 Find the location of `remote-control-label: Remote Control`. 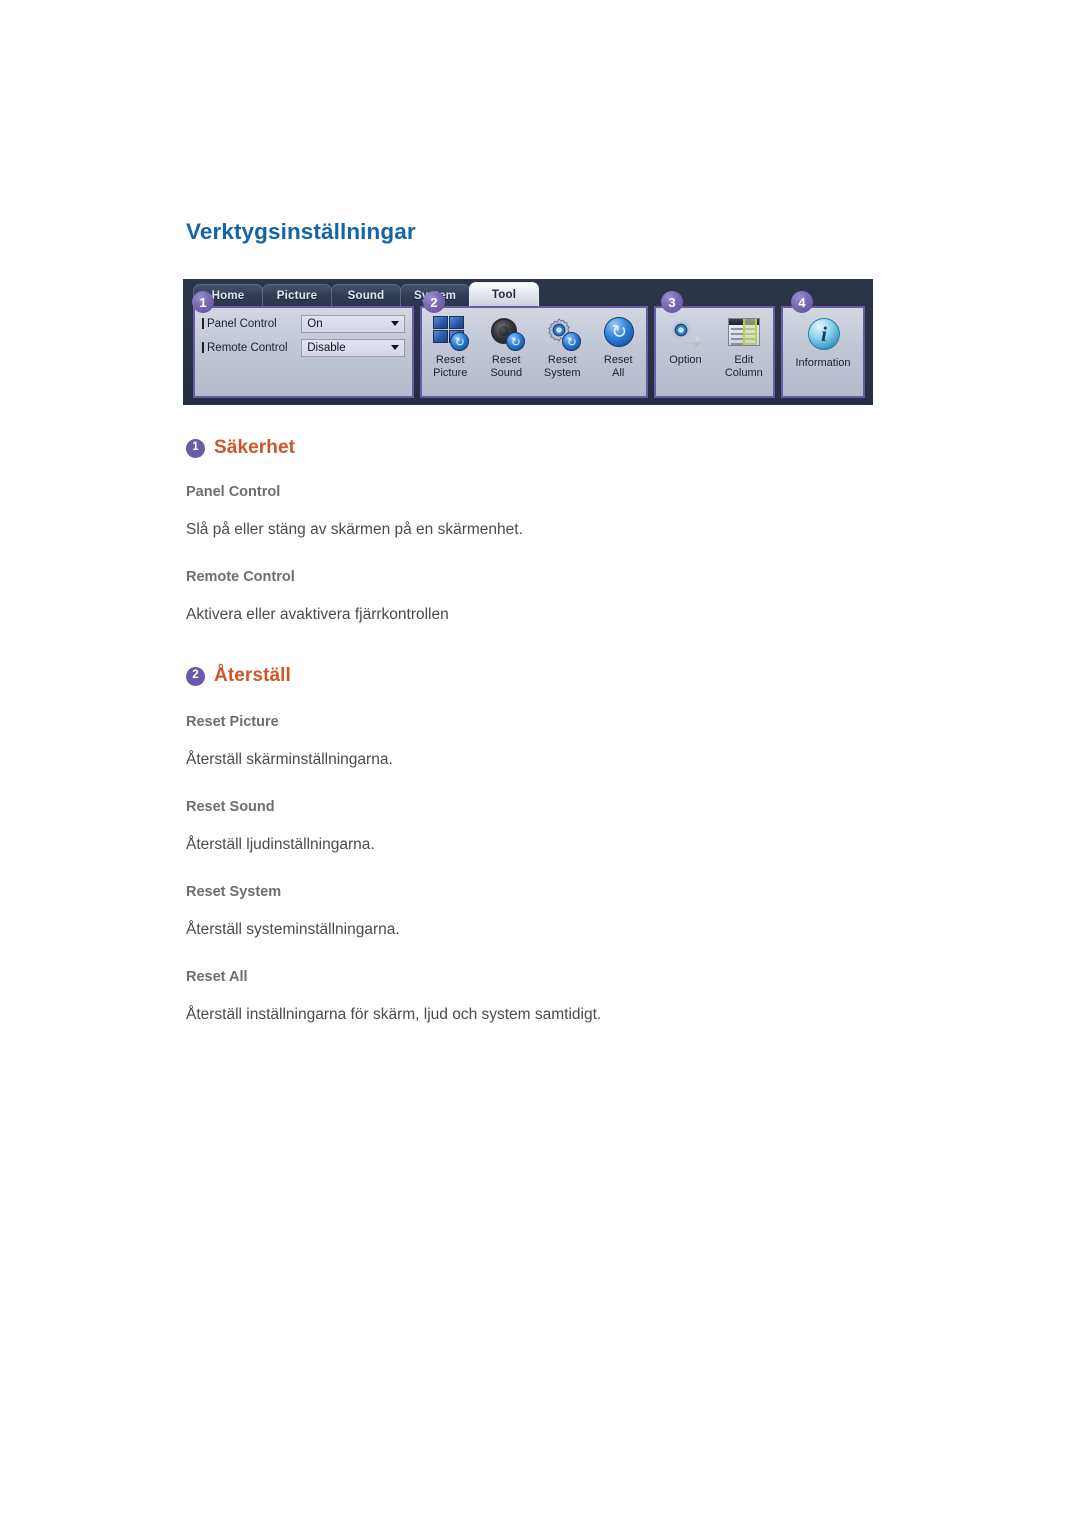

remote-control-label: Remote Control is located at coordinates (245, 348).